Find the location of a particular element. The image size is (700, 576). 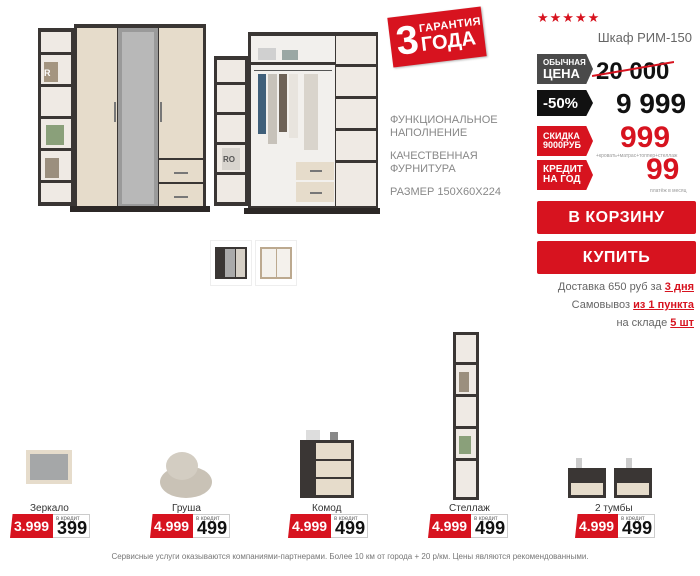

thumbnail-dark-image is located at coordinates (231, 263).